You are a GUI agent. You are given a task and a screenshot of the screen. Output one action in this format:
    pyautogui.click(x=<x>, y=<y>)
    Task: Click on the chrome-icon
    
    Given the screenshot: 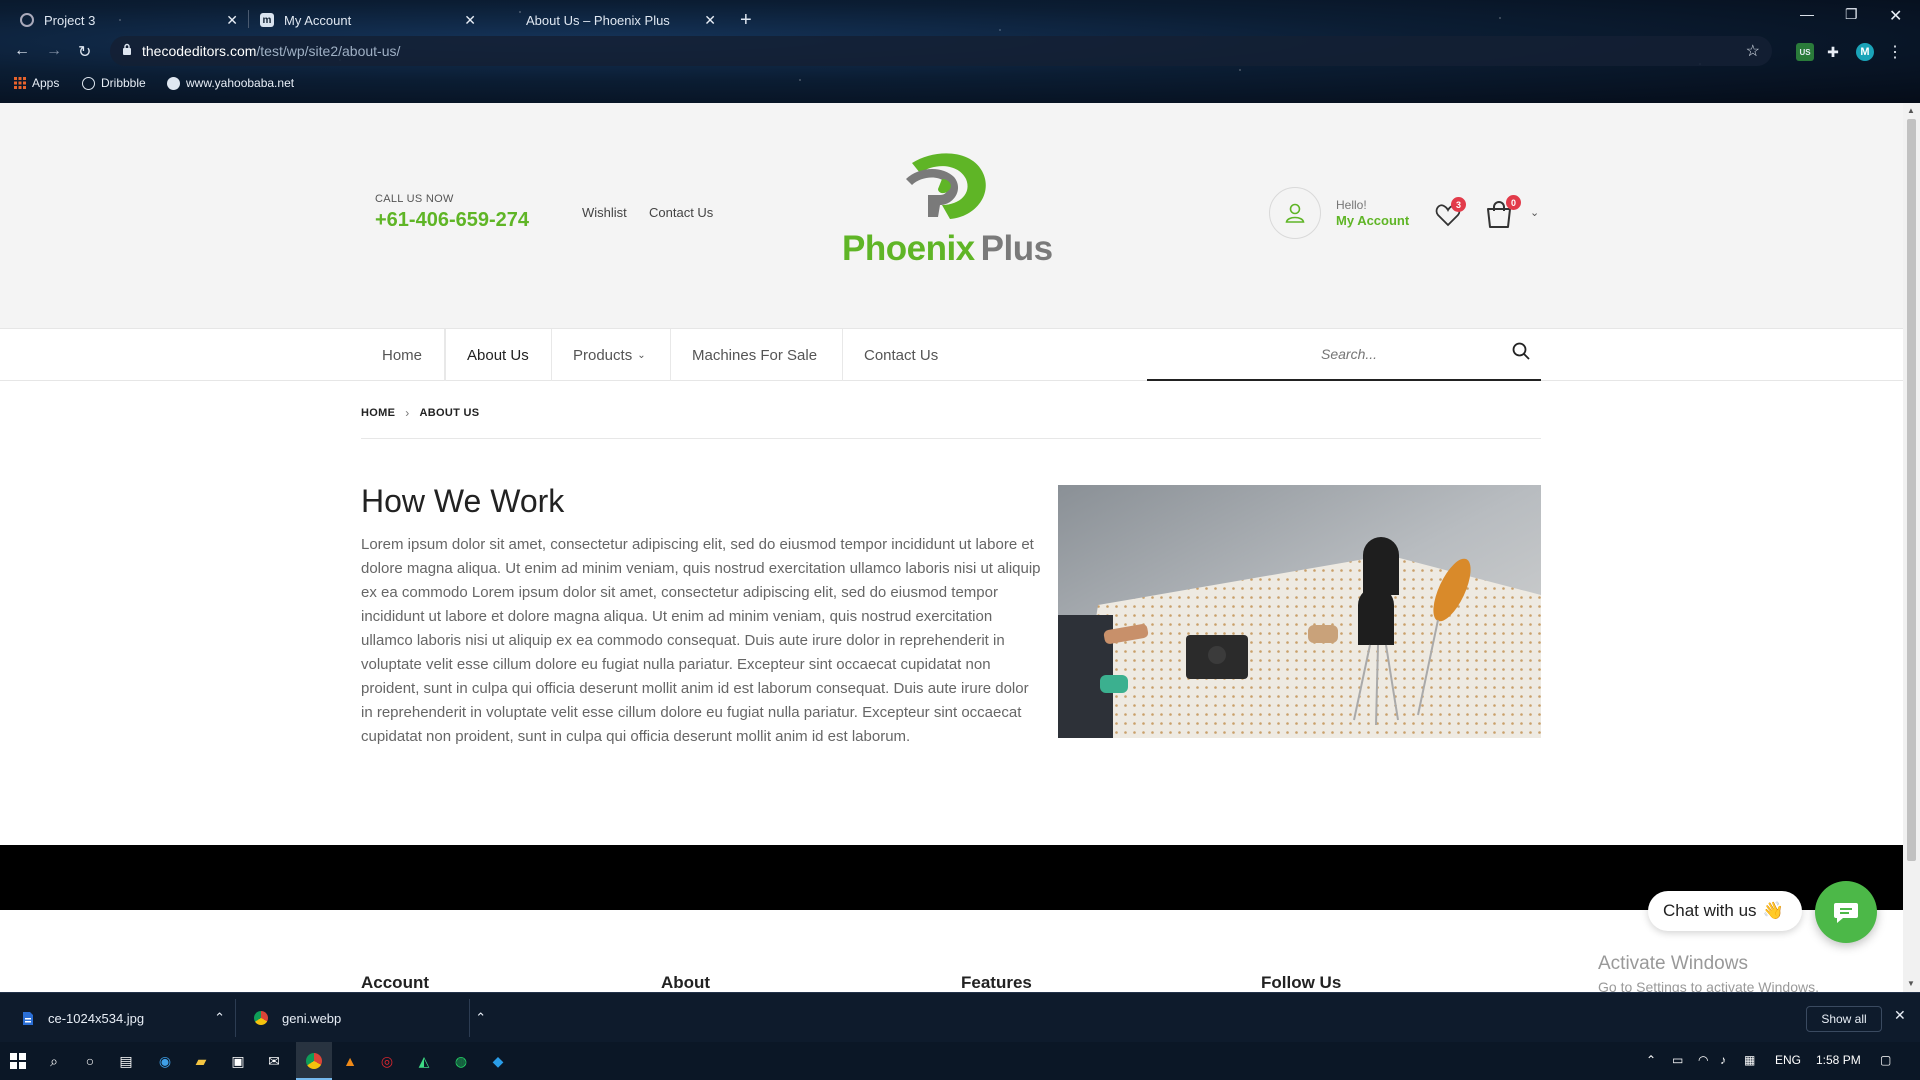 What is the action you would take?
    pyautogui.click(x=261, y=1018)
    